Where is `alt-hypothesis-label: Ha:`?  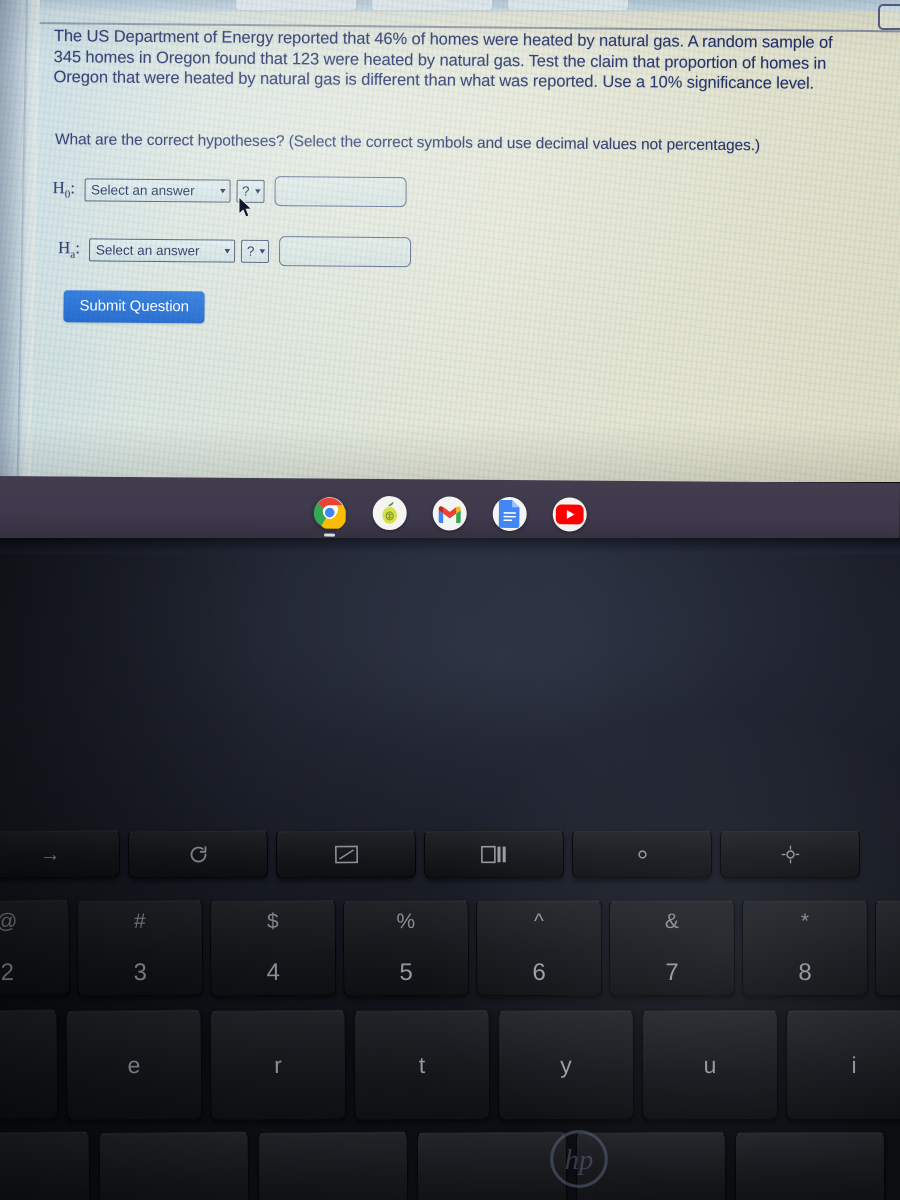 alt-hypothesis-label: Ha: is located at coordinates (69, 249).